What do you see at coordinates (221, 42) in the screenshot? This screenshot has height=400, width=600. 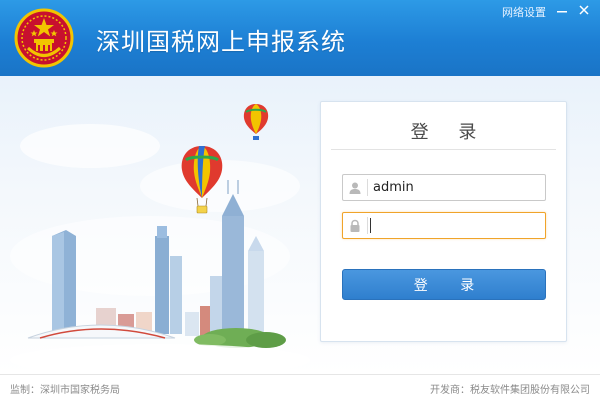 I see `app-title: 深圳国税网上申报系统` at bounding box center [221, 42].